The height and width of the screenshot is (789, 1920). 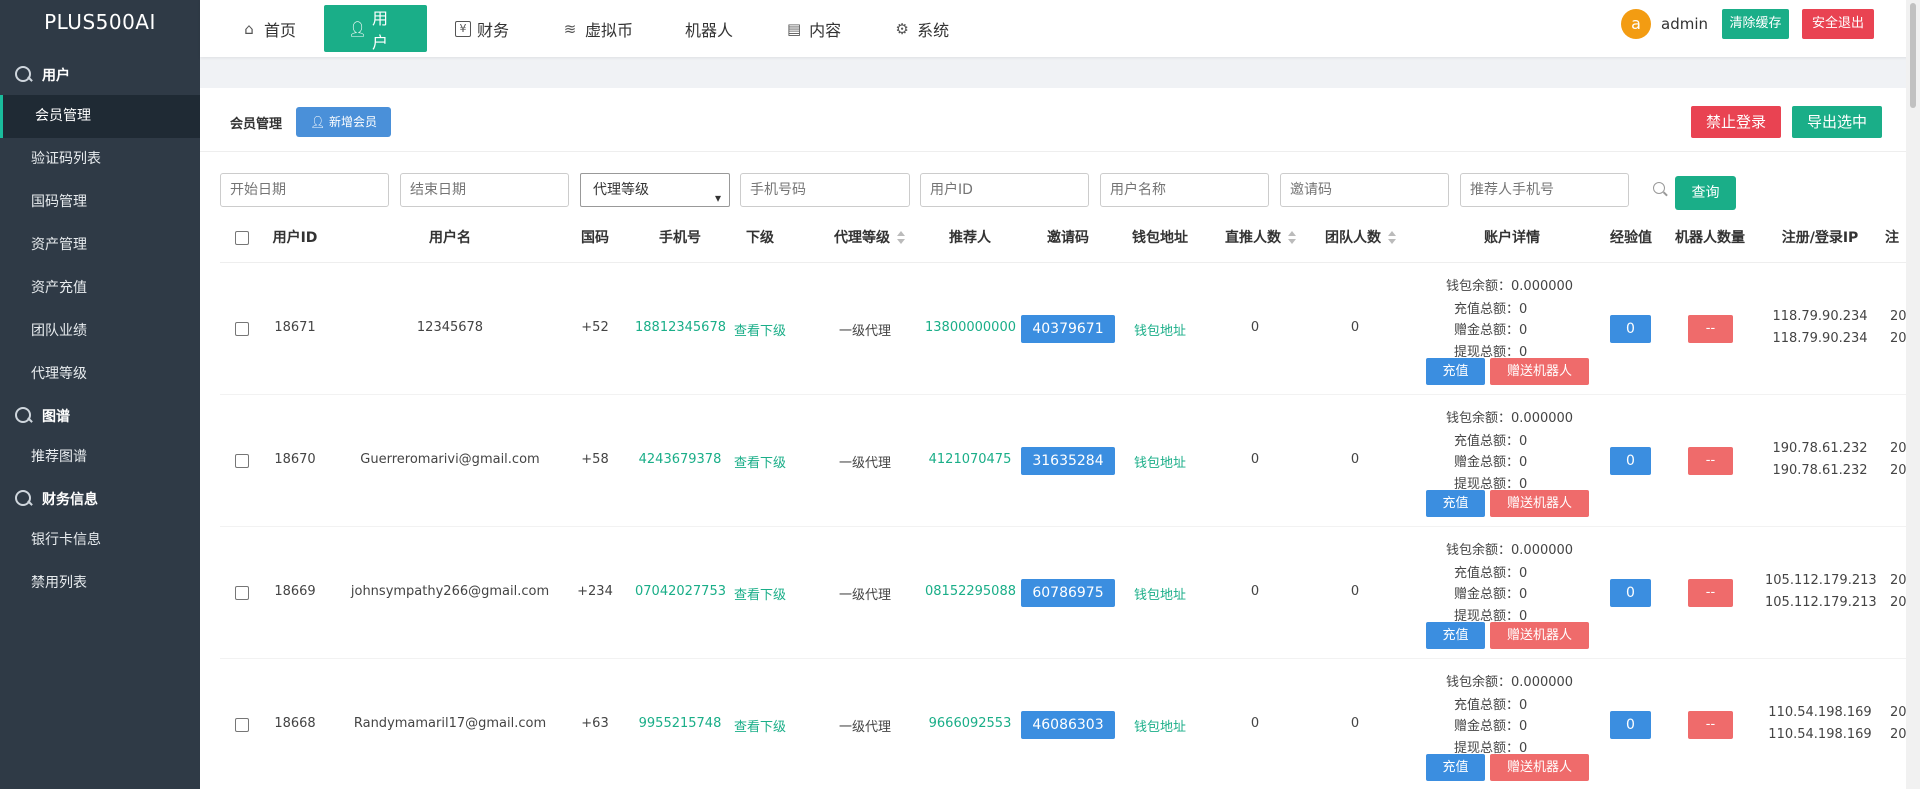 What do you see at coordinates (1364, 190) in the screenshot?
I see `invite-code-input` at bounding box center [1364, 190].